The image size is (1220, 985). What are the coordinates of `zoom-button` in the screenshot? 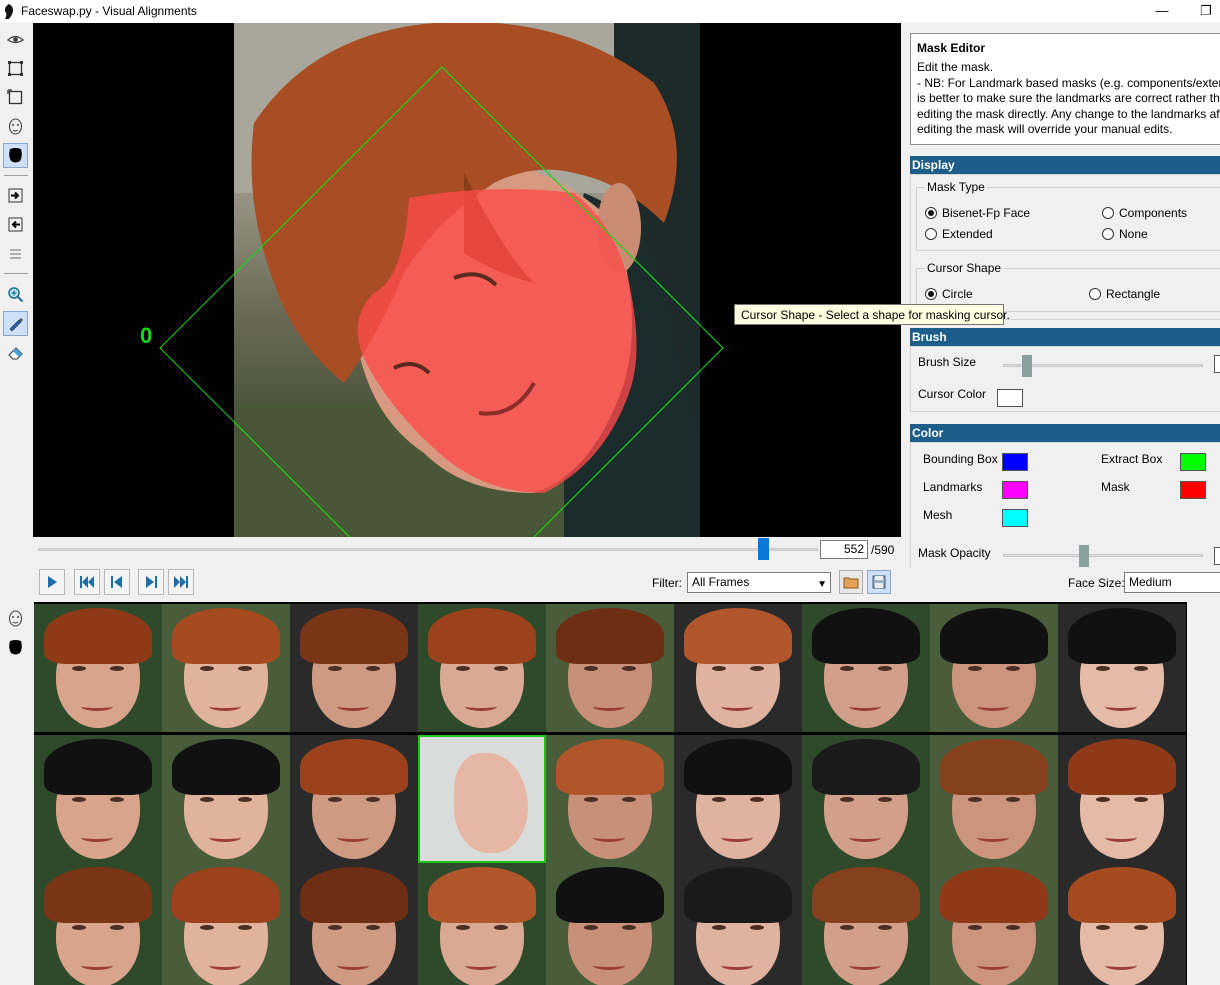 It's located at (15, 294).